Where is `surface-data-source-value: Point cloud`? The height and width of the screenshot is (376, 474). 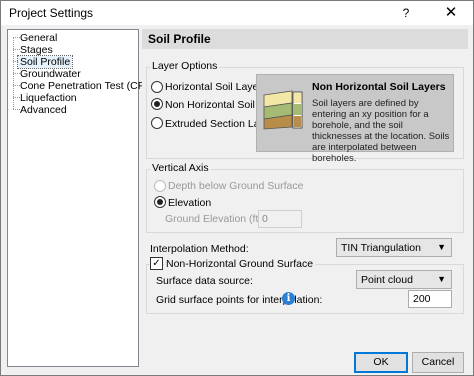
surface-data-source-value: Point cloud is located at coordinates (387, 280).